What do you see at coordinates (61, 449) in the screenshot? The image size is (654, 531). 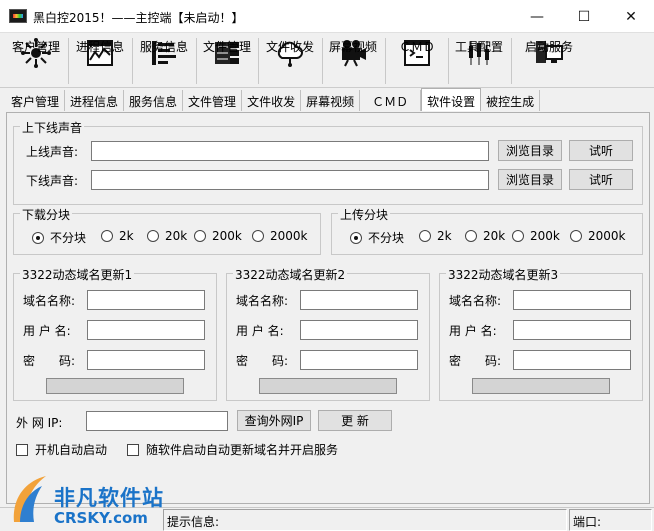 I see `autostart-checkbox: 开机自动启动` at bounding box center [61, 449].